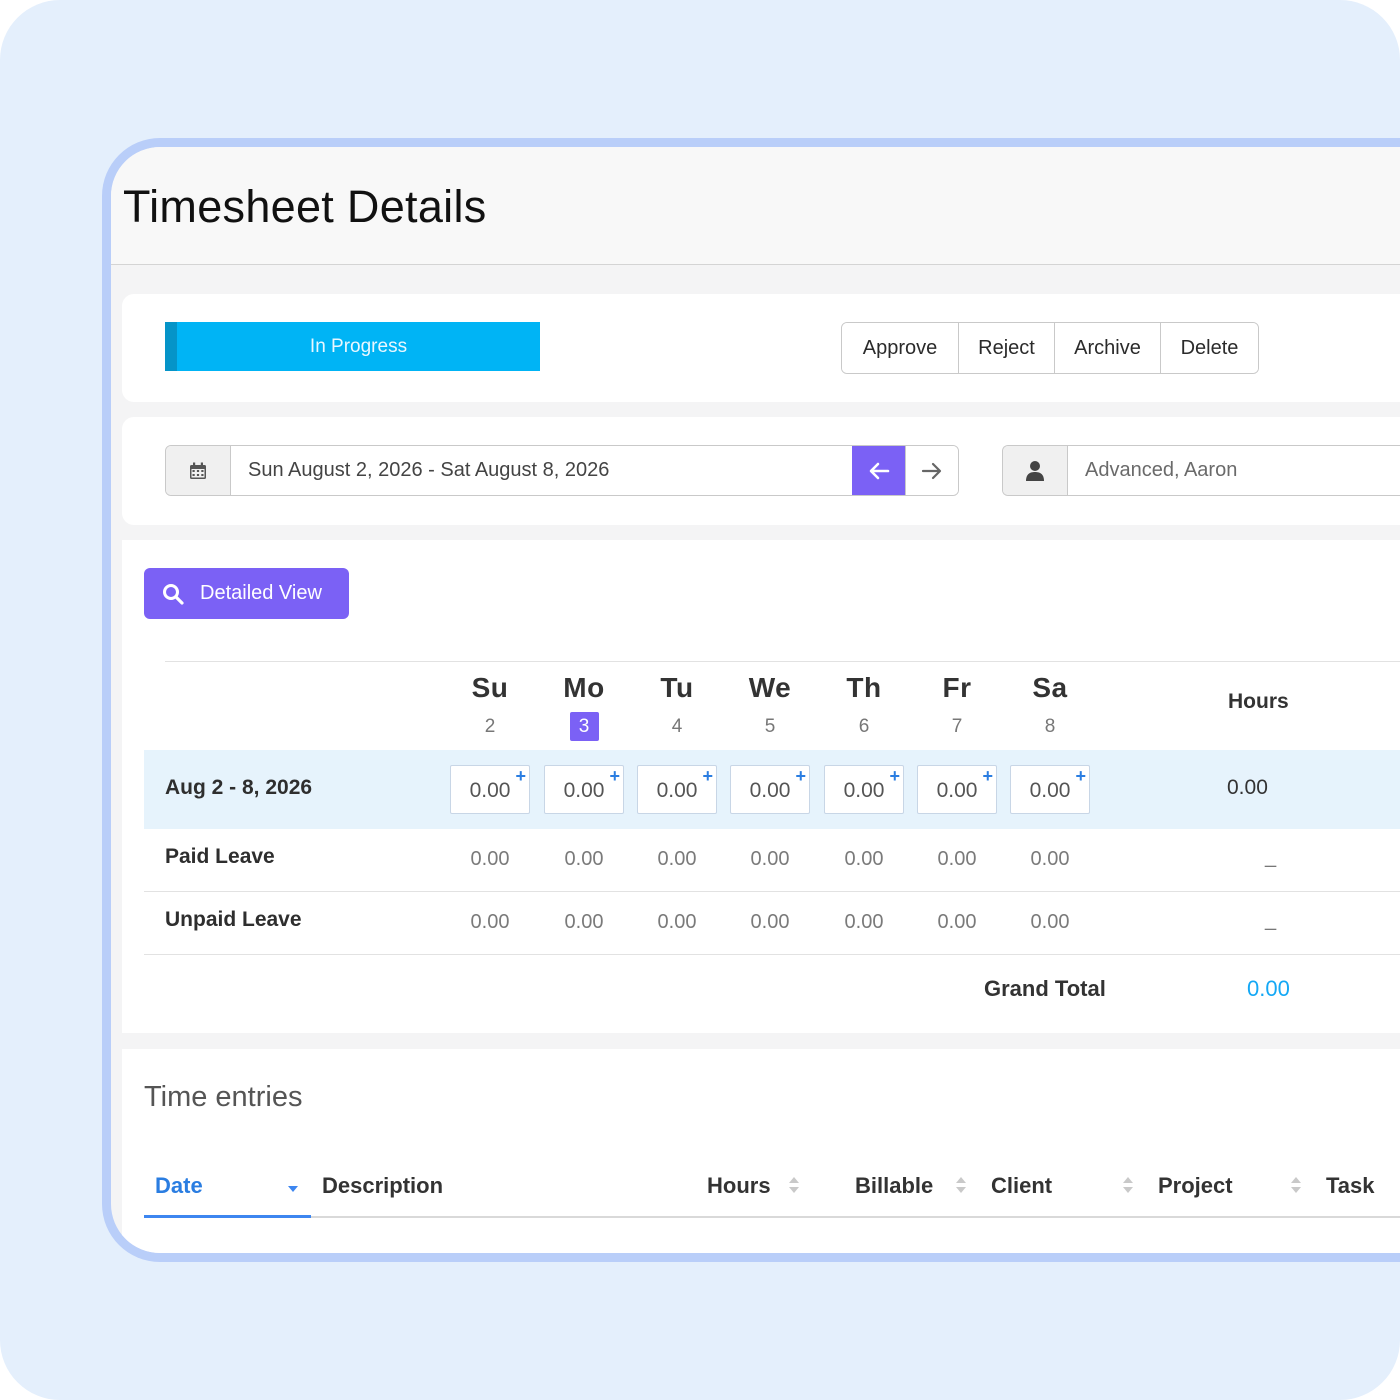 The image size is (1400, 1400). What do you see at coordinates (220, 856) in the screenshot?
I see `leave-label: Paid Leave` at bounding box center [220, 856].